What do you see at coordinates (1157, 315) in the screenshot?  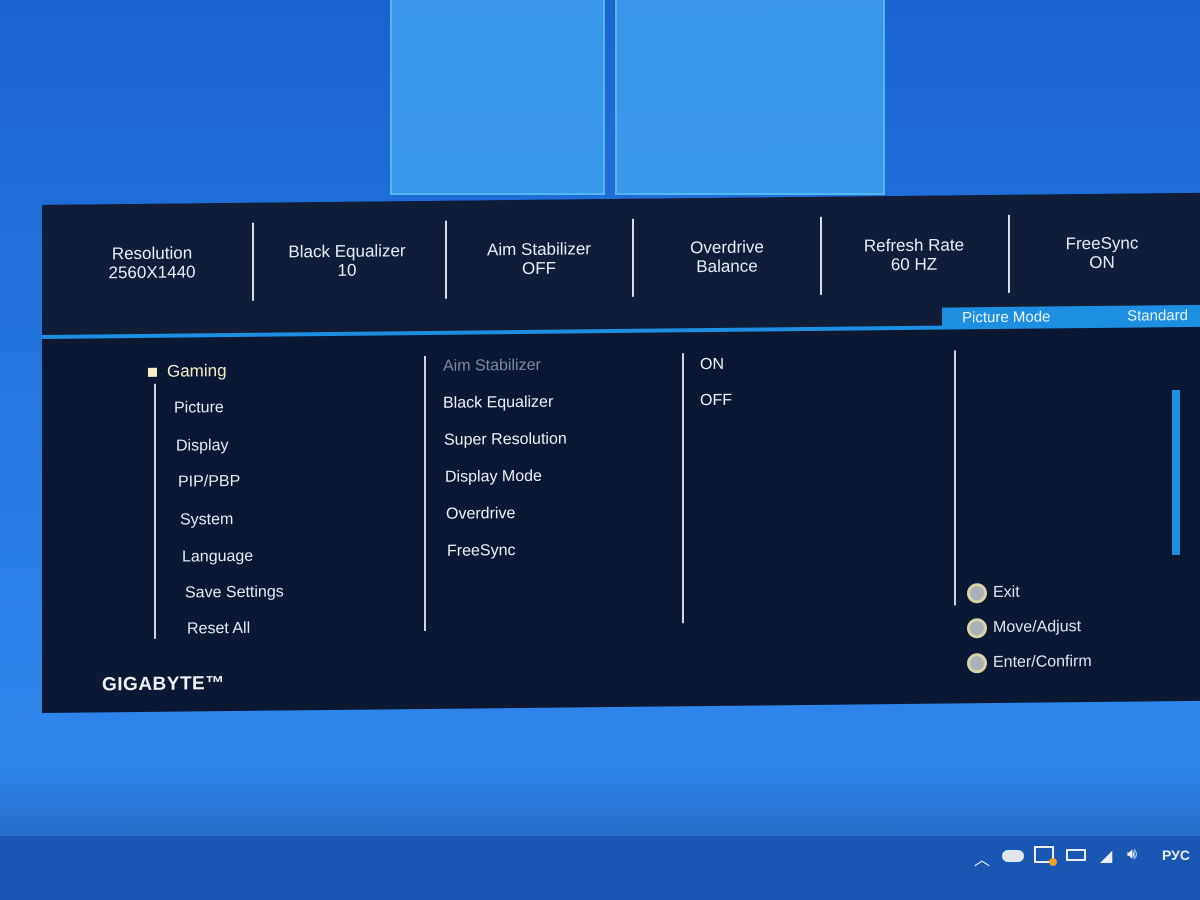 I see `picture-mode-value: Standard` at bounding box center [1157, 315].